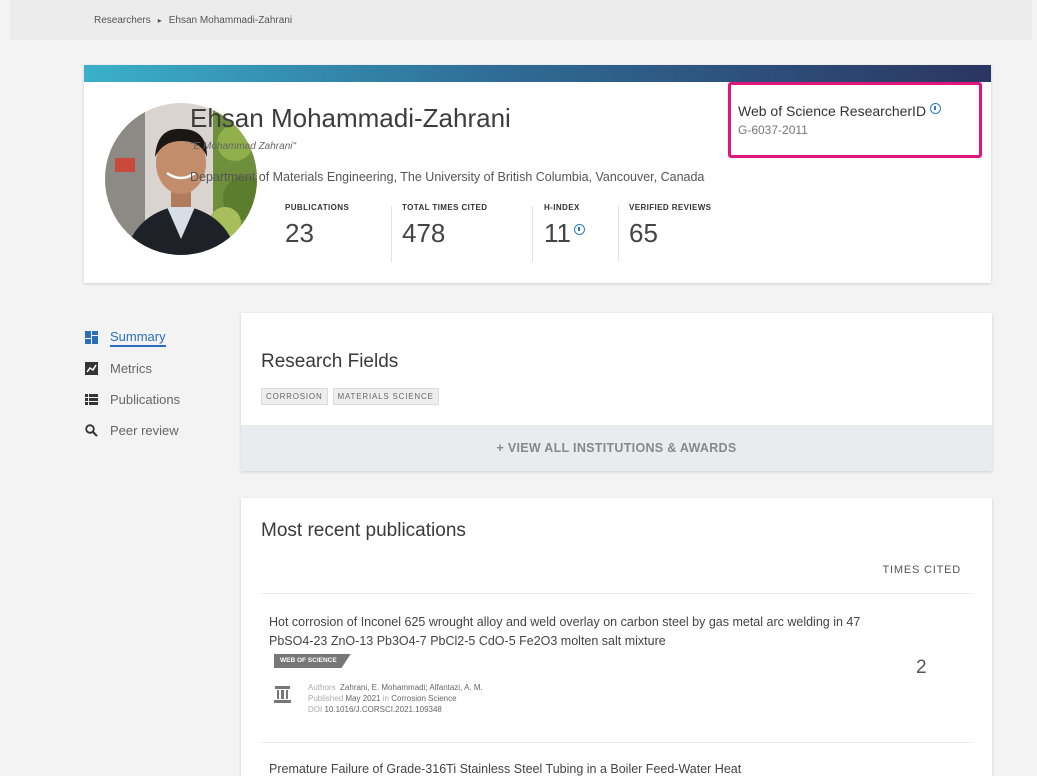 The image size is (1037, 776). Describe the element at coordinates (91, 400) in the screenshot. I see `list-icon` at that location.